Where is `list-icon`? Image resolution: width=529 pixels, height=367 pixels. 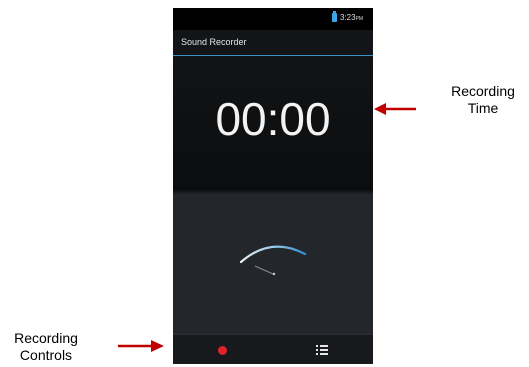 list-icon is located at coordinates (322, 350).